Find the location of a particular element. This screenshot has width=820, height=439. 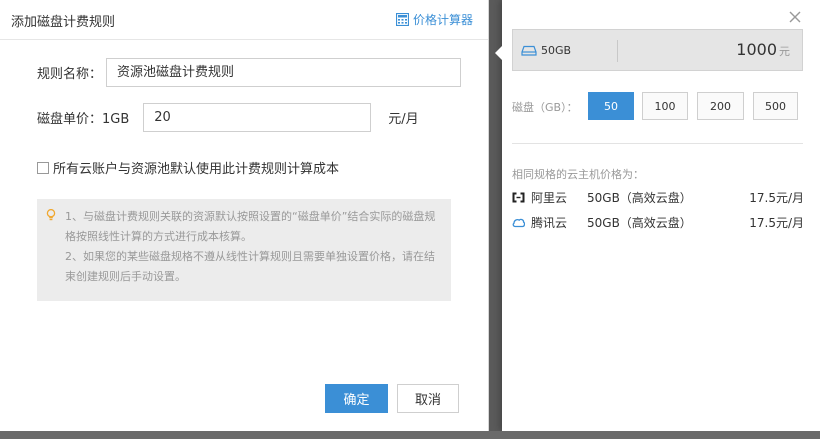

summary-divider is located at coordinates (617, 51).